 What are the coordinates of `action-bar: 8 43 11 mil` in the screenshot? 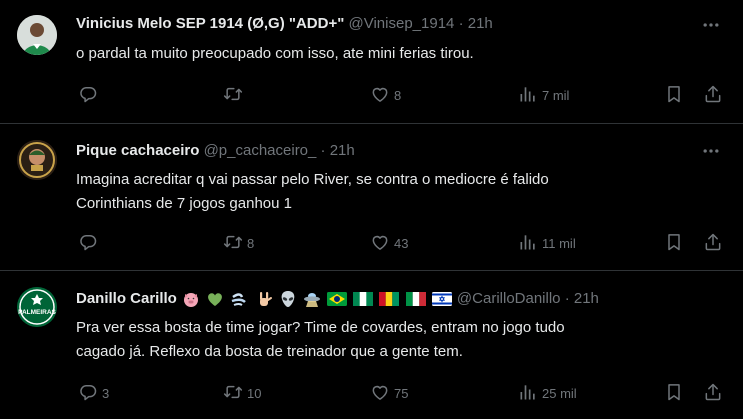 It's located at (401, 243).